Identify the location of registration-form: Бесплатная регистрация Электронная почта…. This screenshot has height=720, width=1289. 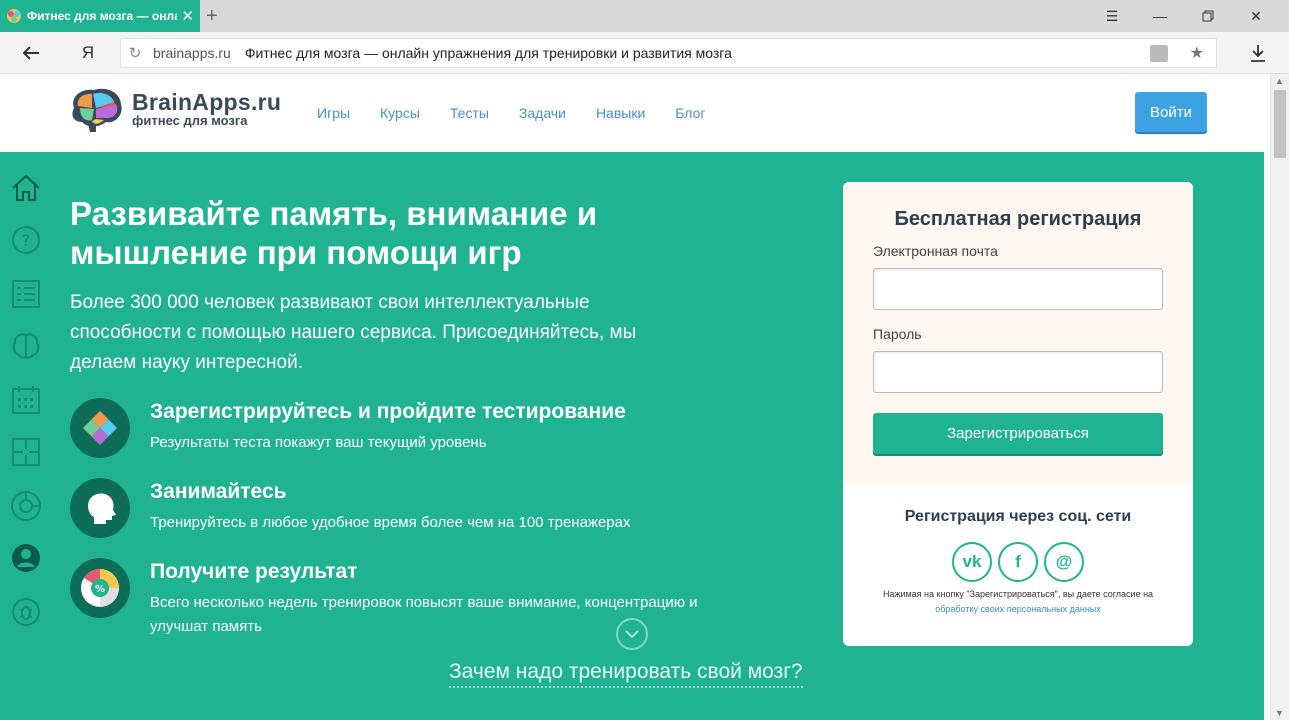
(1018, 333).